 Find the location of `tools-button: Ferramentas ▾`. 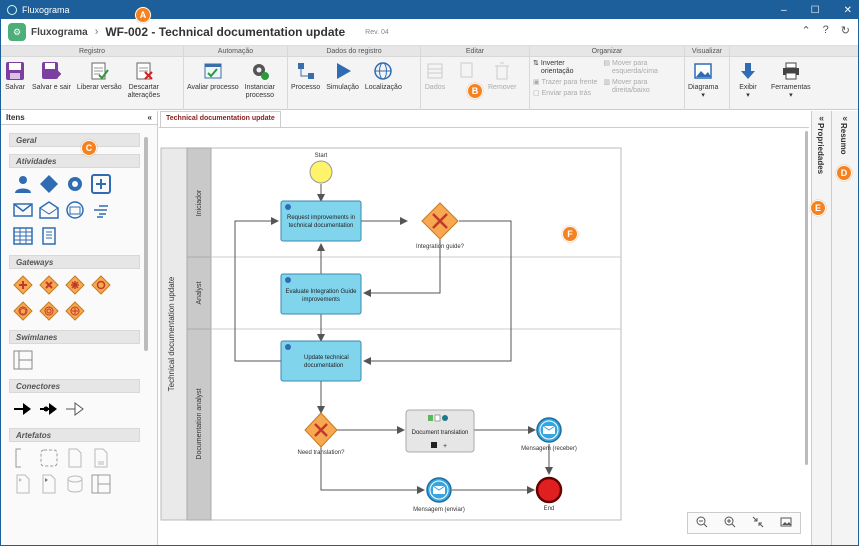

tools-button: Ferramentas ▾ is located at coordinates (791, 80).